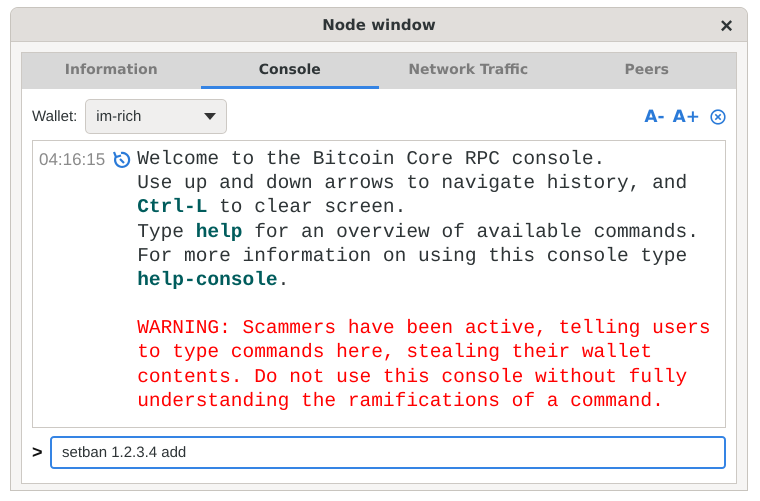  Describe the element at coordinates (468, 71) in the screenshot. I see `tab: Network Traffic` at that location.